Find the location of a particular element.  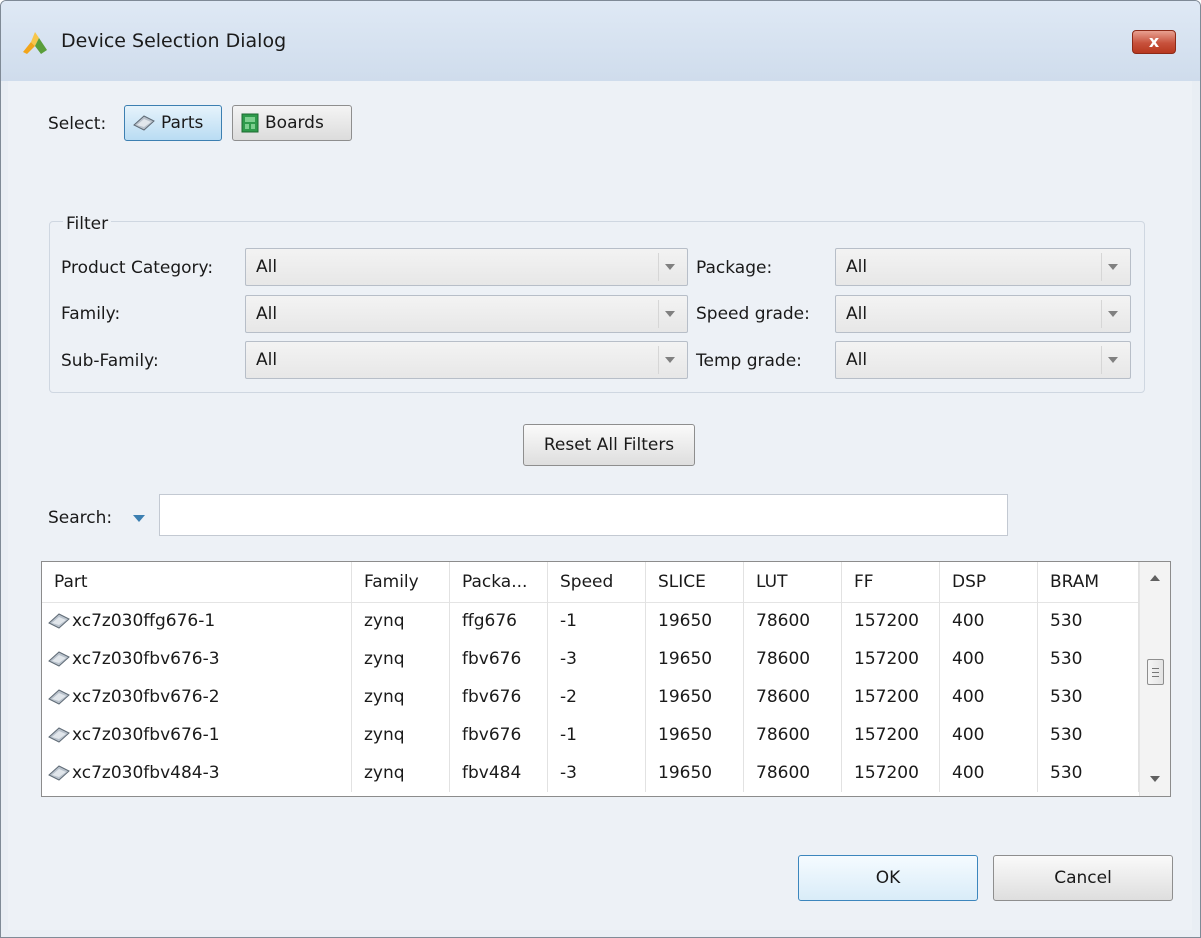

cell-part: xc7z030fbv676-1 is located at coordinates (197, 735).